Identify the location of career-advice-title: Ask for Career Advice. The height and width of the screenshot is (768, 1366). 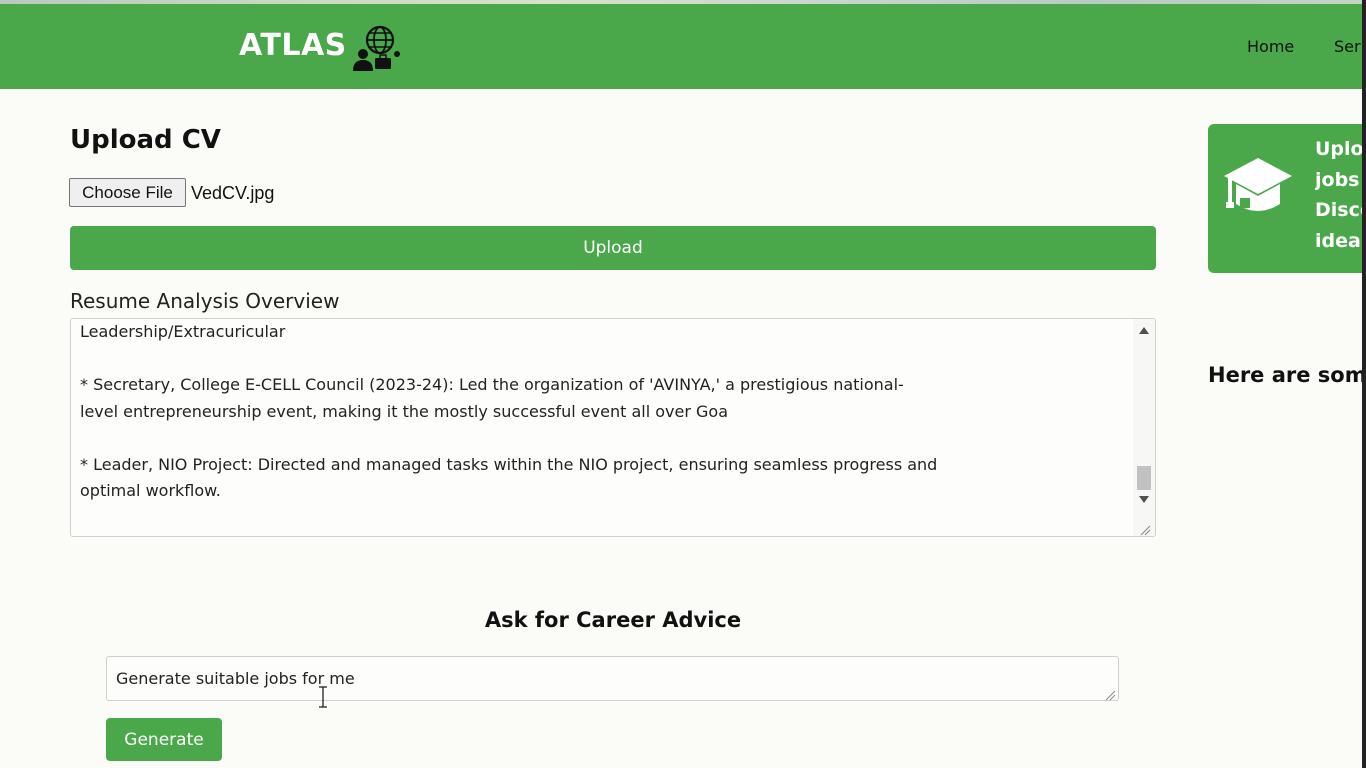
(613, 620).